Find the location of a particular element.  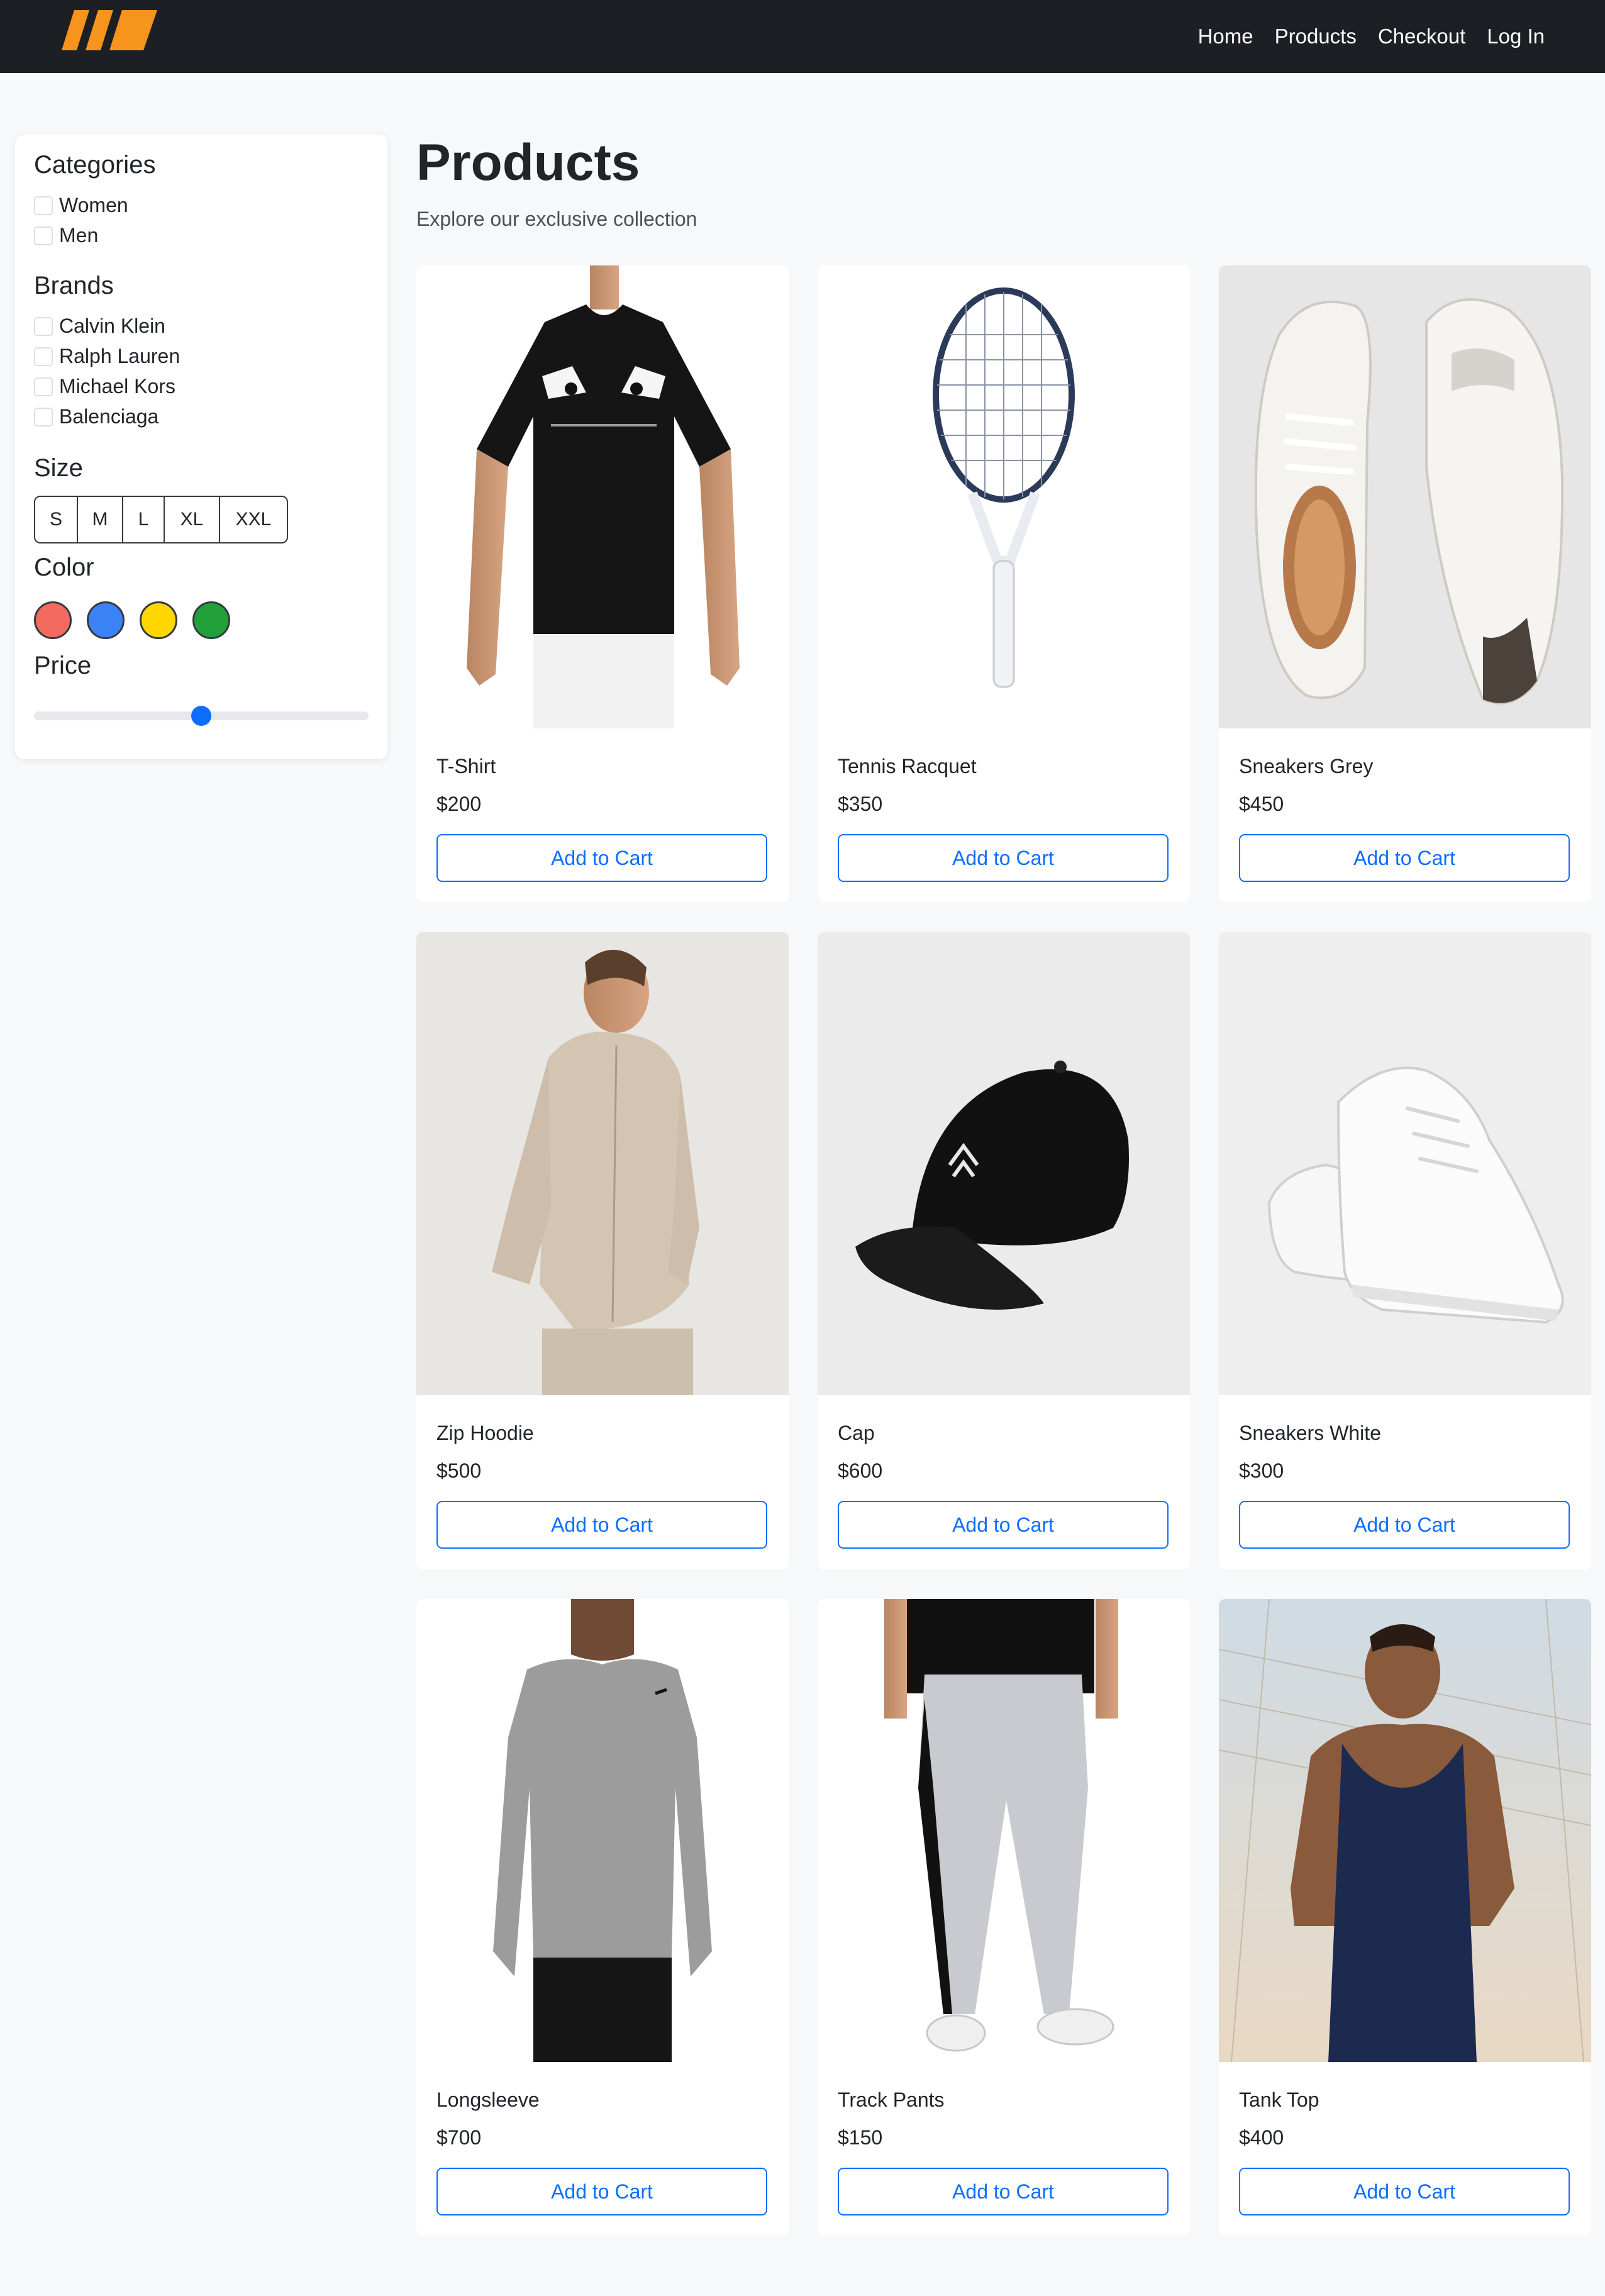

size-heading: Size is located at coordinates (58, 468).